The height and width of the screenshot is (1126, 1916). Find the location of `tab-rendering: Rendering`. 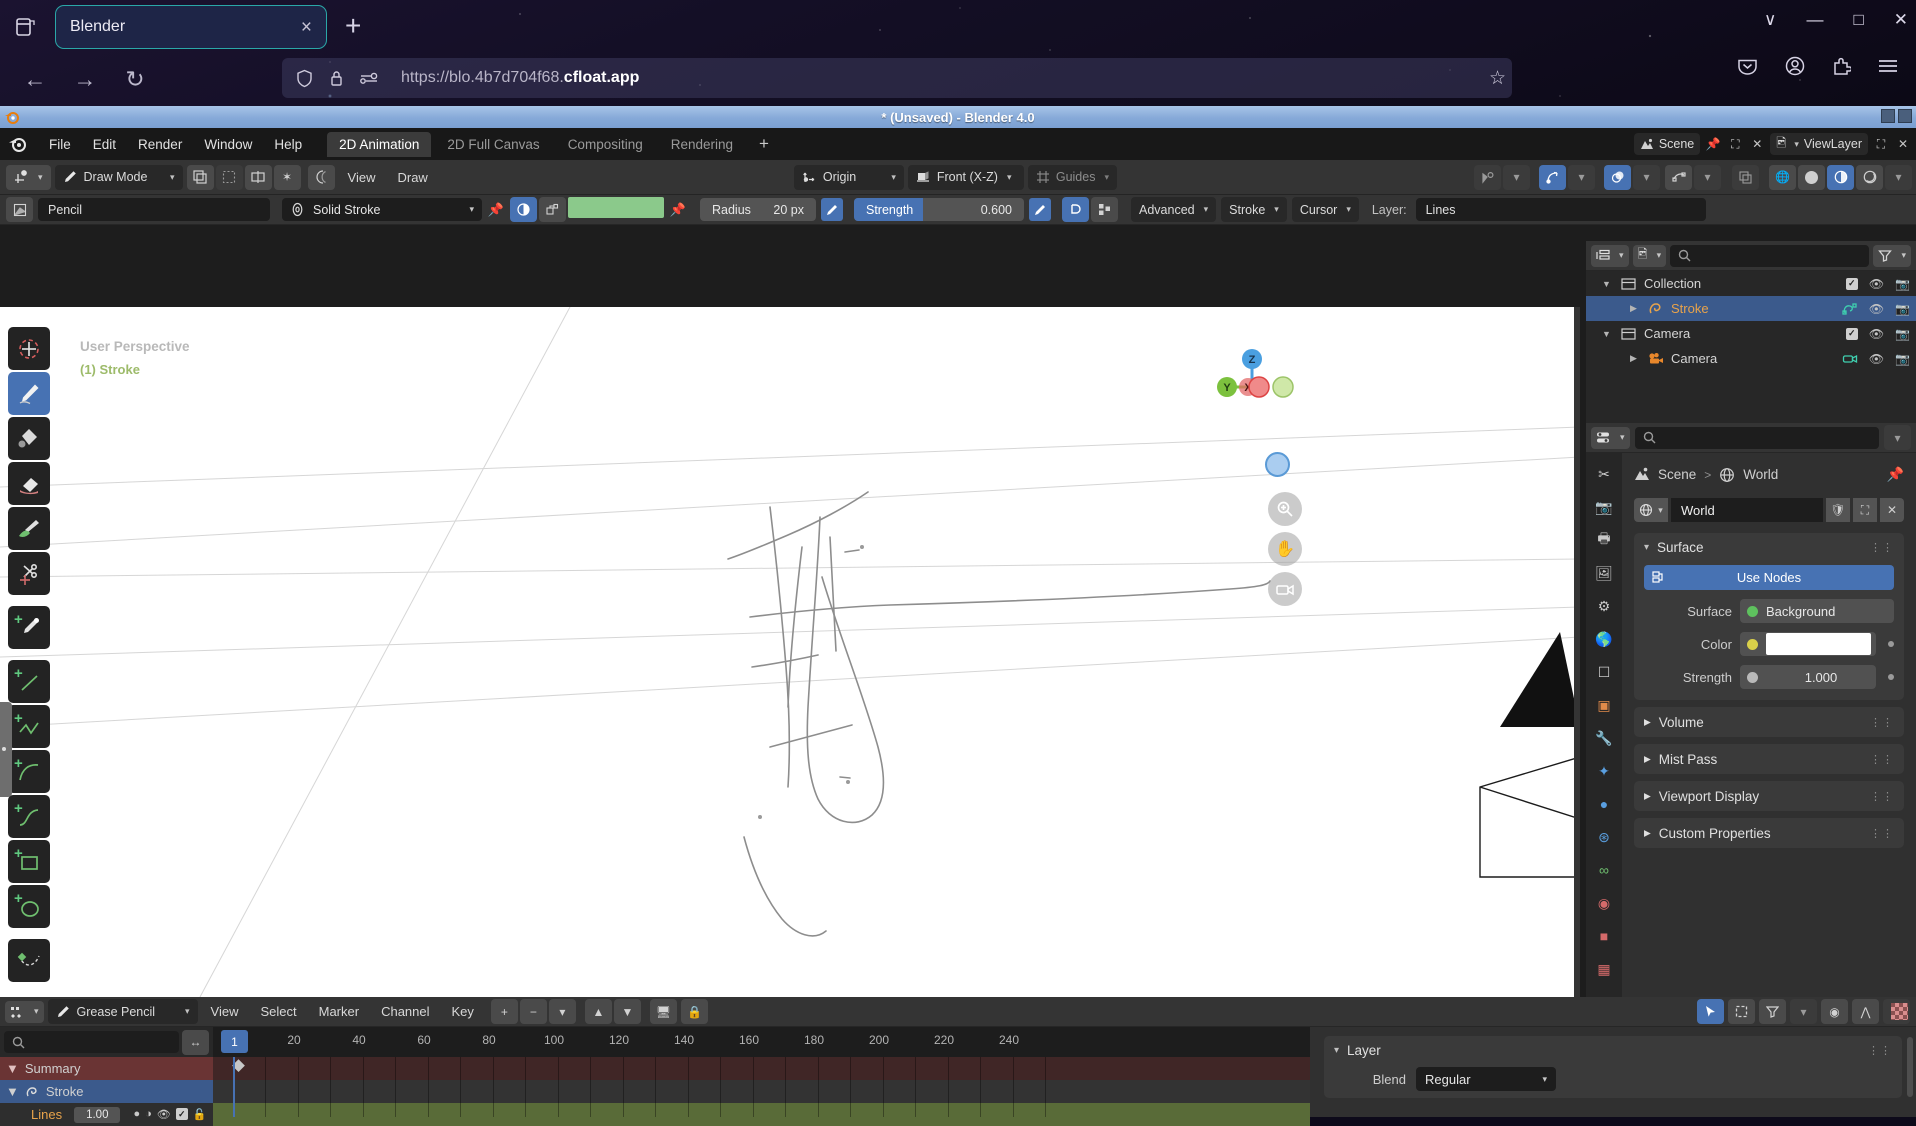

tab-rendering: Rendering is located at coordinates (702, 144).